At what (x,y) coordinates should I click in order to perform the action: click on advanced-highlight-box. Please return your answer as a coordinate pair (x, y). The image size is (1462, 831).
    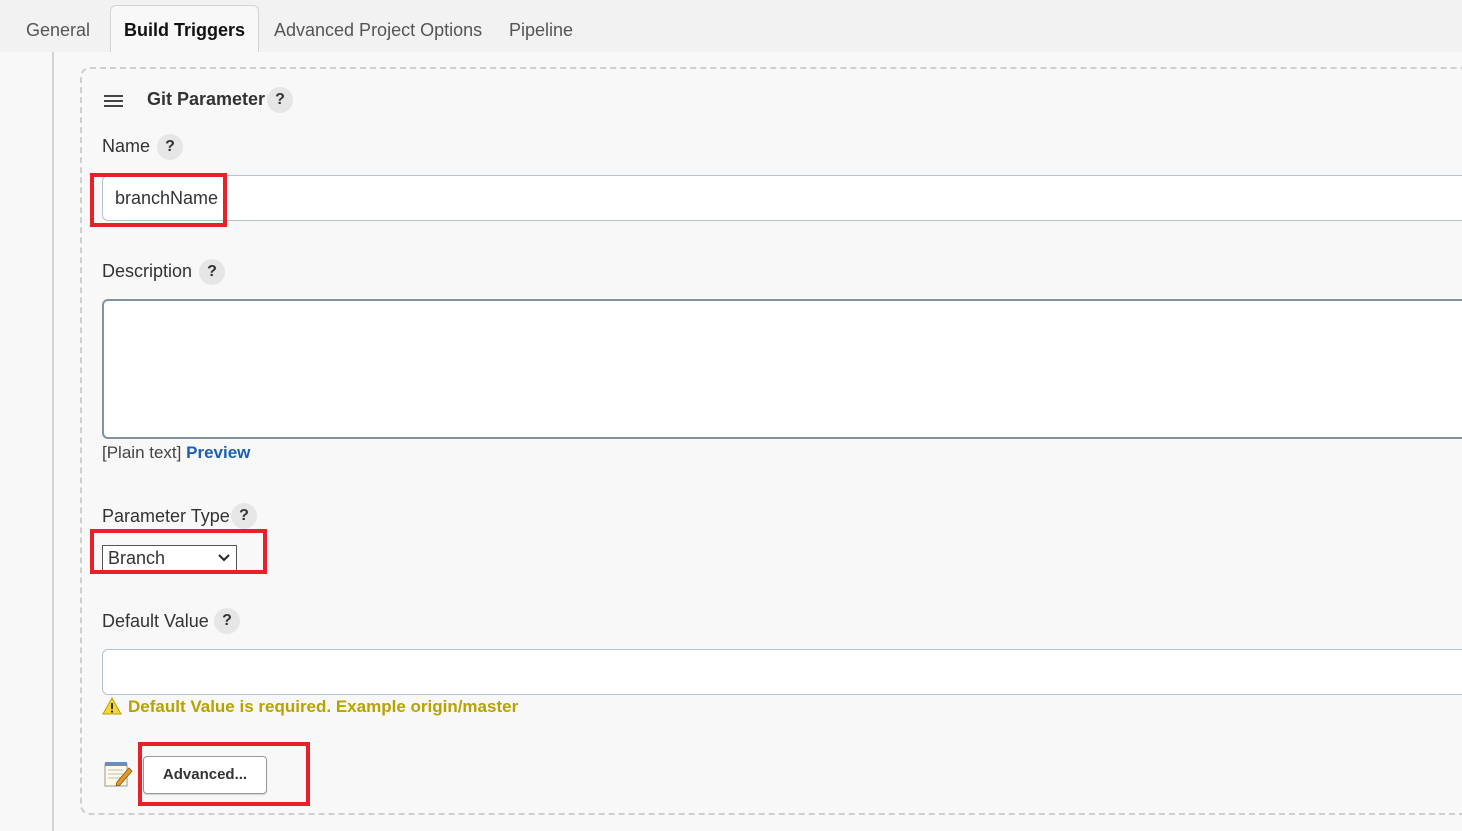
    Looking at the image, I should click on (224, 774).